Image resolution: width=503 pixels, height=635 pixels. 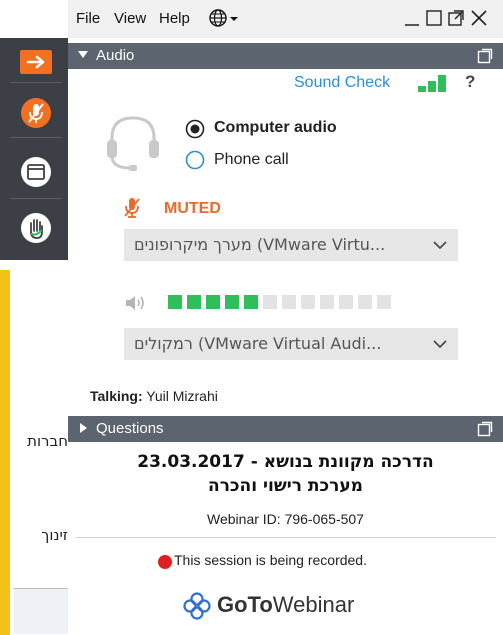 I want to click on muted-status: MUTED, so click(x=192, y=208).